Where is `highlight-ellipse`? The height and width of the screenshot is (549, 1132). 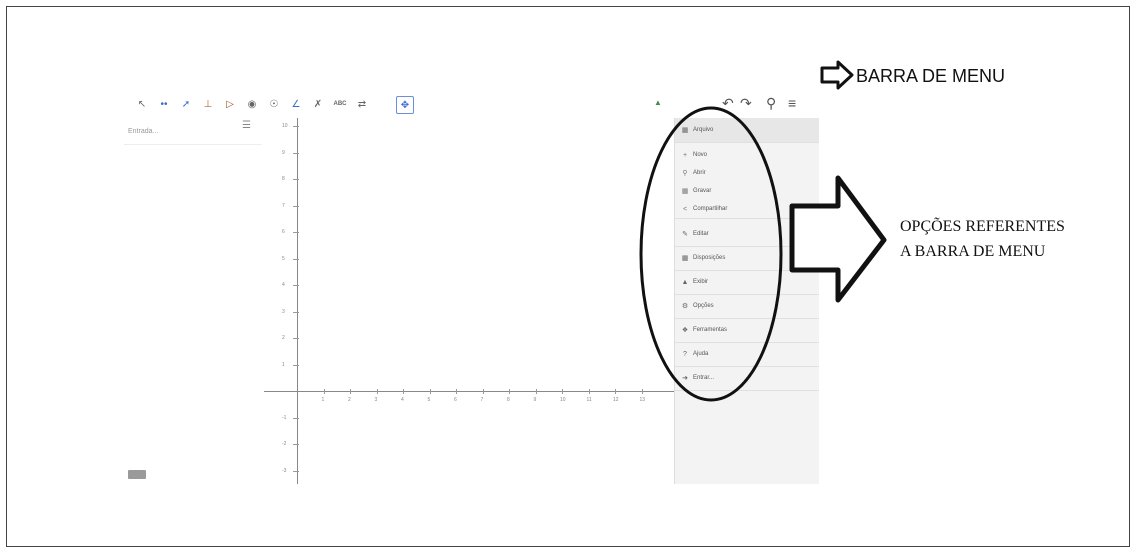
highlight-ellipse is located at coordinates (711, 254).